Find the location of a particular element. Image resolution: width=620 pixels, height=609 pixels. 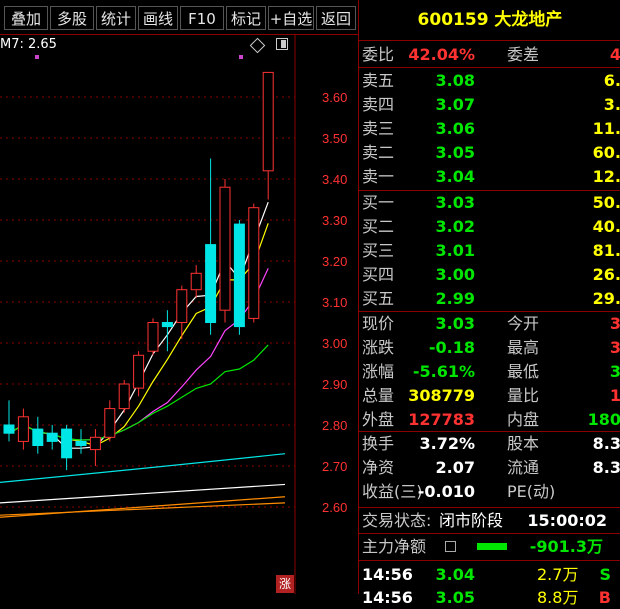

sell-row: 卖四 3.07 3. is located at coordinates (489, 104).